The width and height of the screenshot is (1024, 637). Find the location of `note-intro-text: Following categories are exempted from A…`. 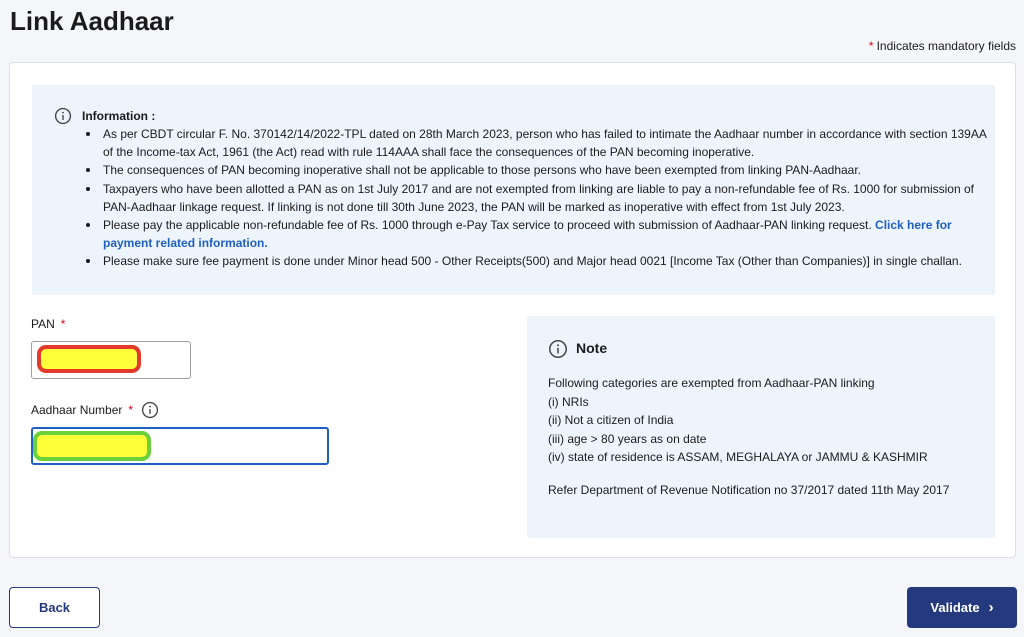

note-intro-text: Following categories are exempted from A… is located at coordinates (711, 383).